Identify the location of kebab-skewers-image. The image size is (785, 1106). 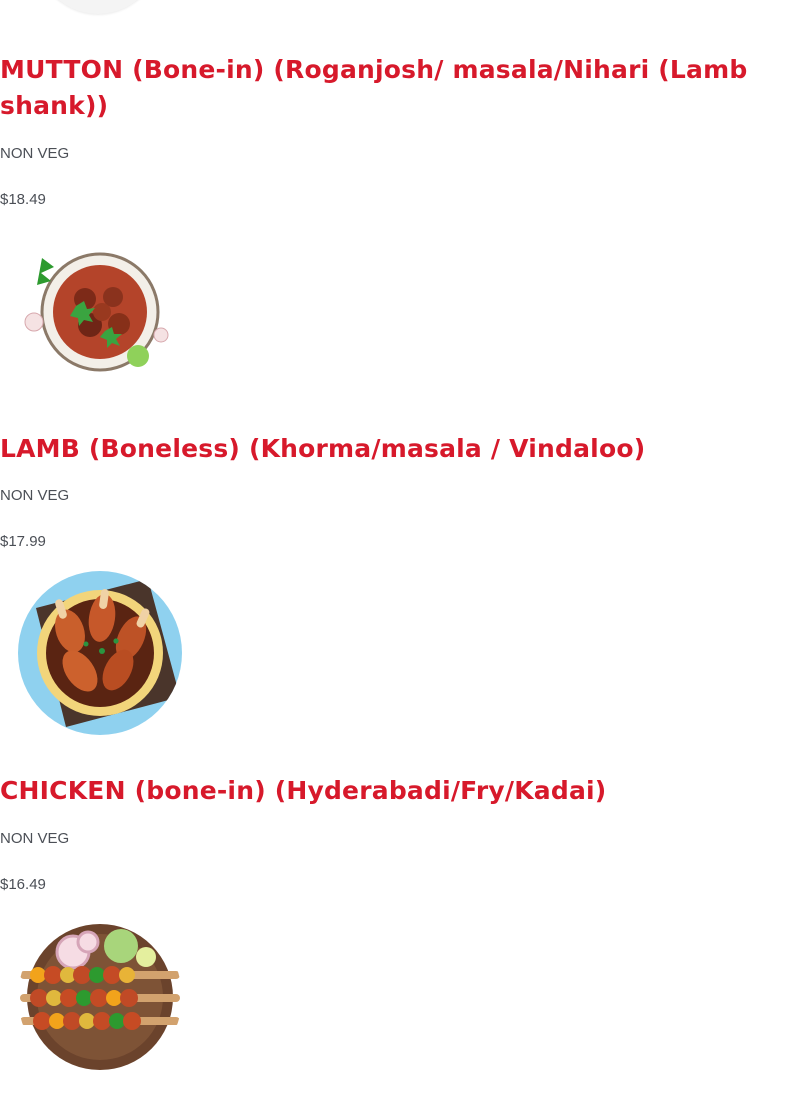
(100, 997).